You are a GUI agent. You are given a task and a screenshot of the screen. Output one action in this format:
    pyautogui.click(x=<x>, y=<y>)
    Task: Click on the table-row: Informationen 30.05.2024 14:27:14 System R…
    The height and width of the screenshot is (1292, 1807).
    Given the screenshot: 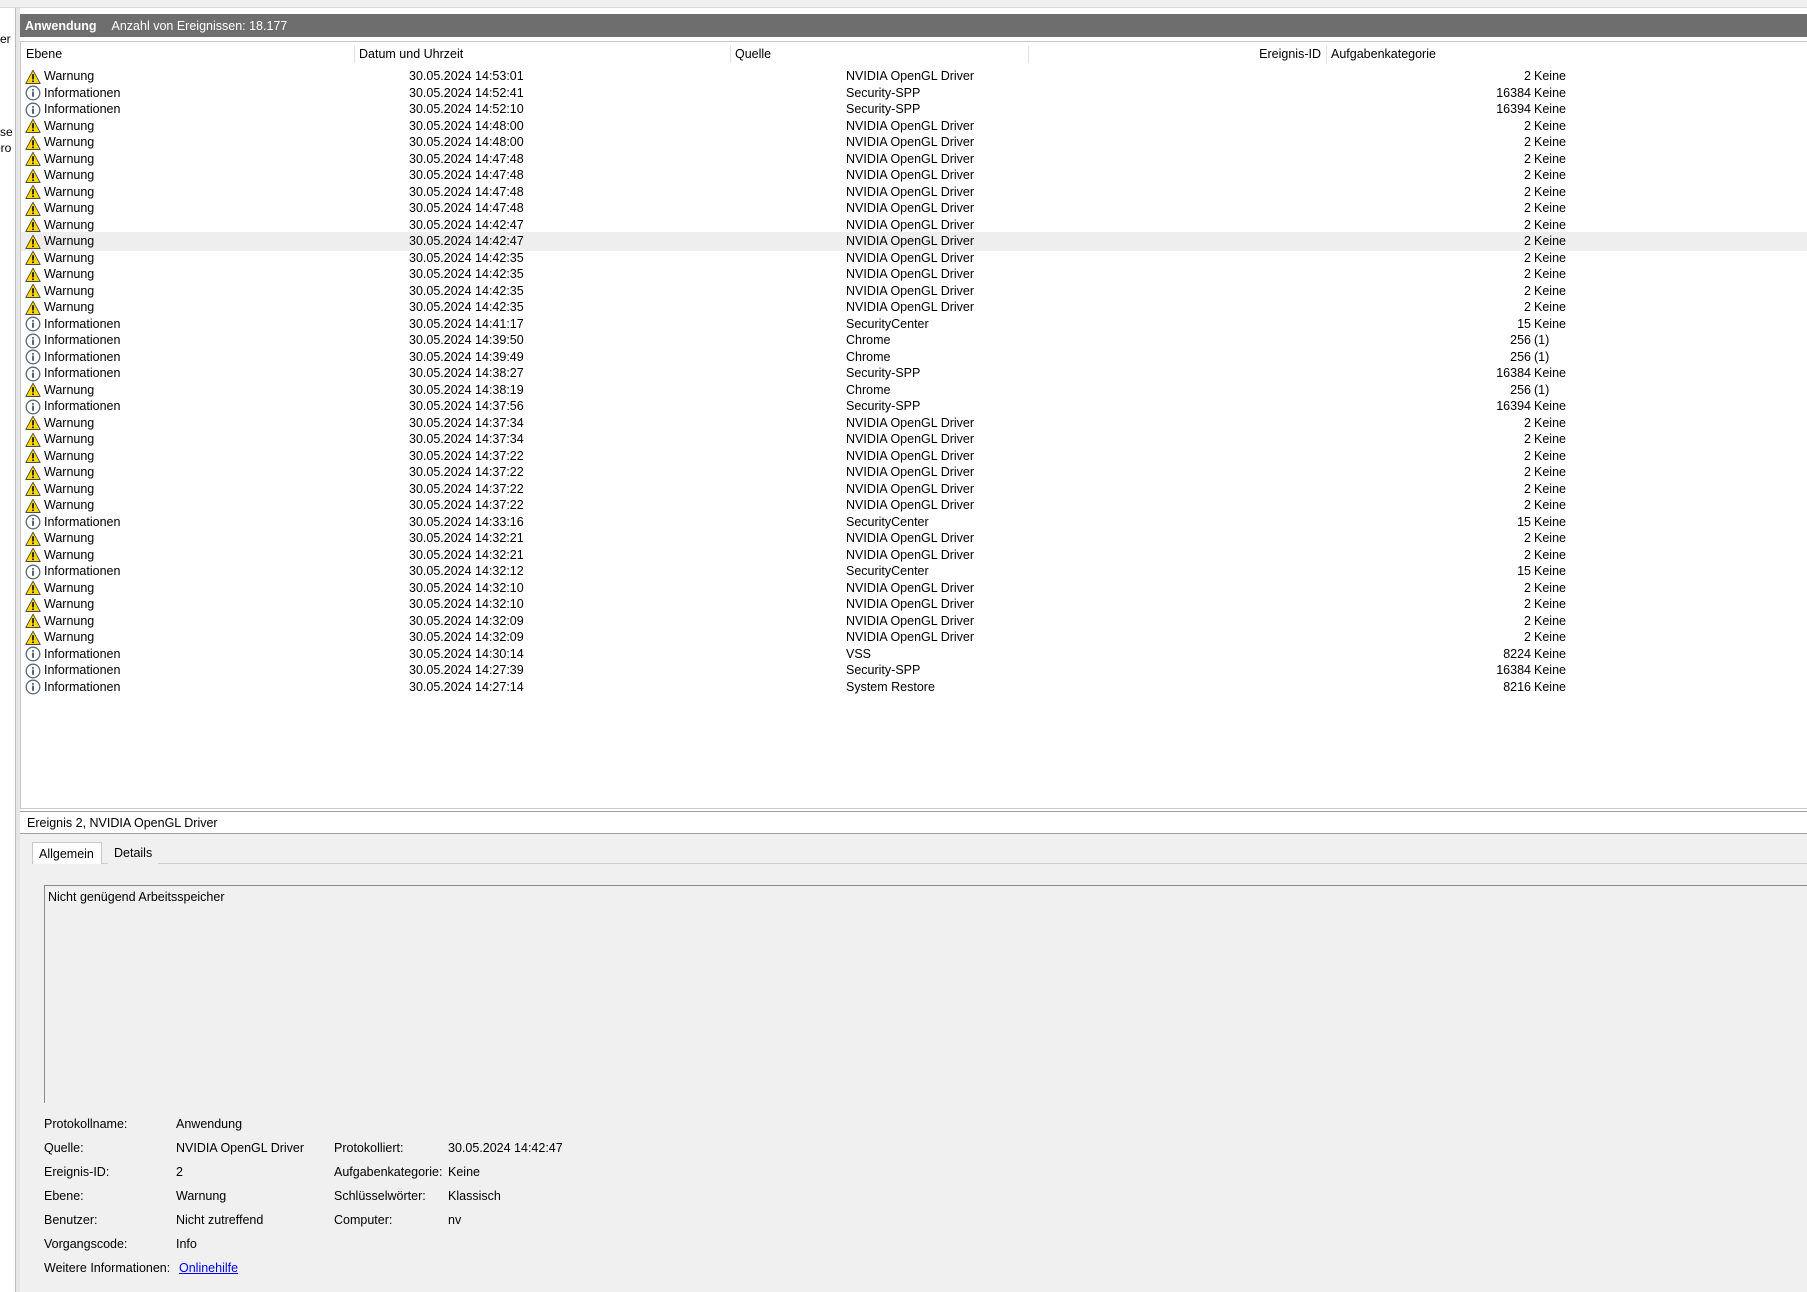 What is the action you would take?
    pyautogui.click(x=914, y=687)
    